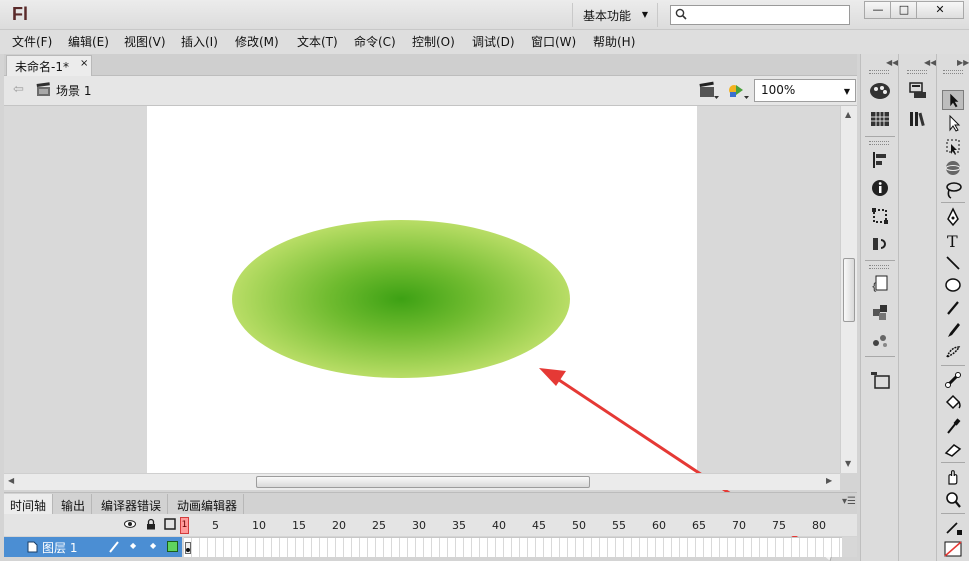 This screenshot has height=561, width=969. I want to click on free-transform-tool, so click(953, 146).